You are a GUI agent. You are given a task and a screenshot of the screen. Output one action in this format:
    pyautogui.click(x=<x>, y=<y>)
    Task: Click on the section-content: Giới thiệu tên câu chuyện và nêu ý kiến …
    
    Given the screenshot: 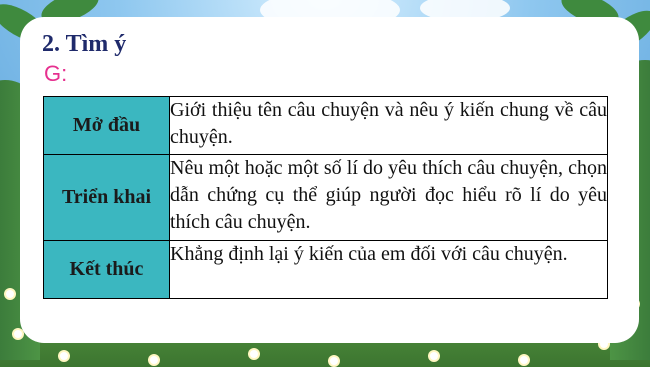 What is the action you would take?
    pyautogui.click(x=388, y=125)
    